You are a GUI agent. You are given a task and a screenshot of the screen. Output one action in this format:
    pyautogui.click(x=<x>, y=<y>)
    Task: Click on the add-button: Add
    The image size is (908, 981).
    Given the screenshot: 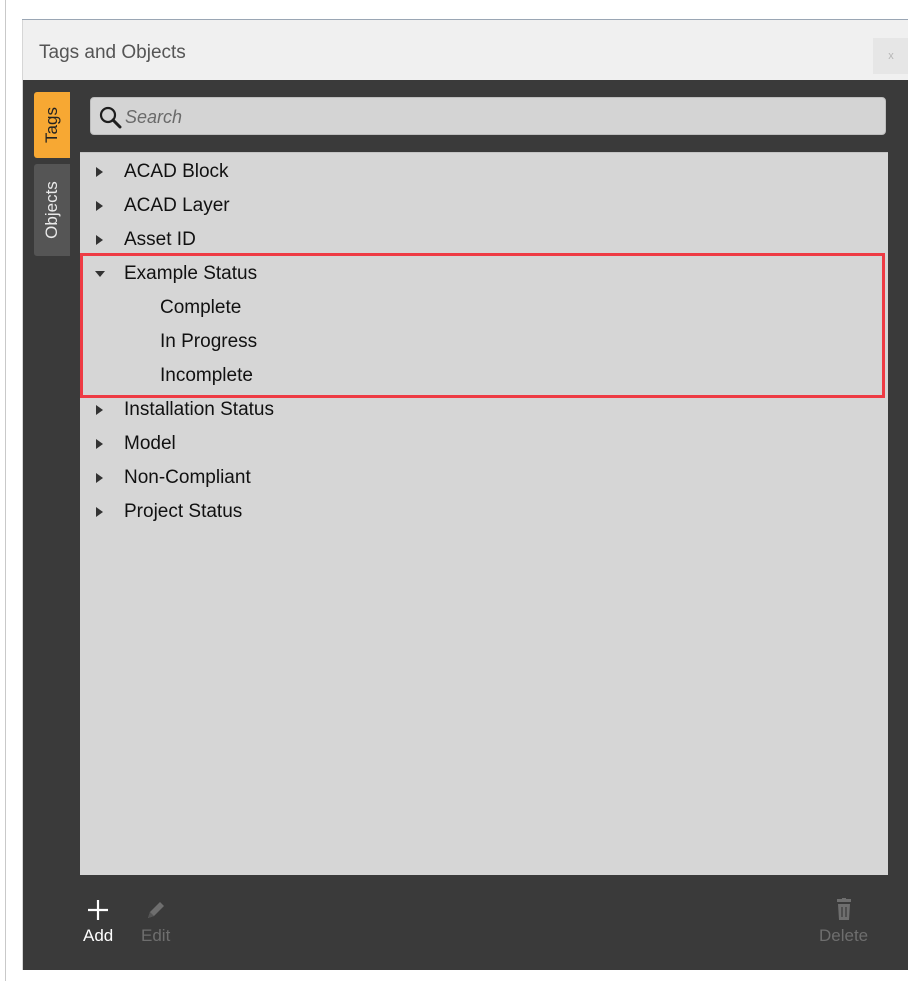 What is the action you would take?
    pyautogui.click(x=98, y=920)
    